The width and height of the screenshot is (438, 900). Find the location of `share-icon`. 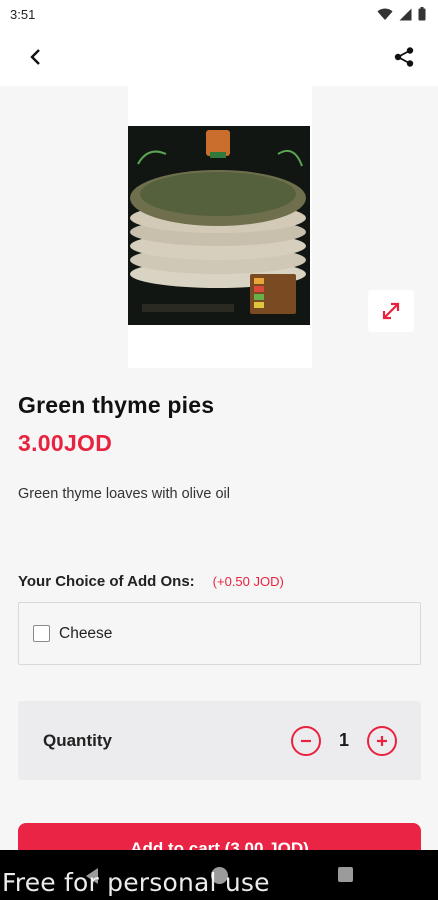

share-icon is located at coordinates (404, 57).